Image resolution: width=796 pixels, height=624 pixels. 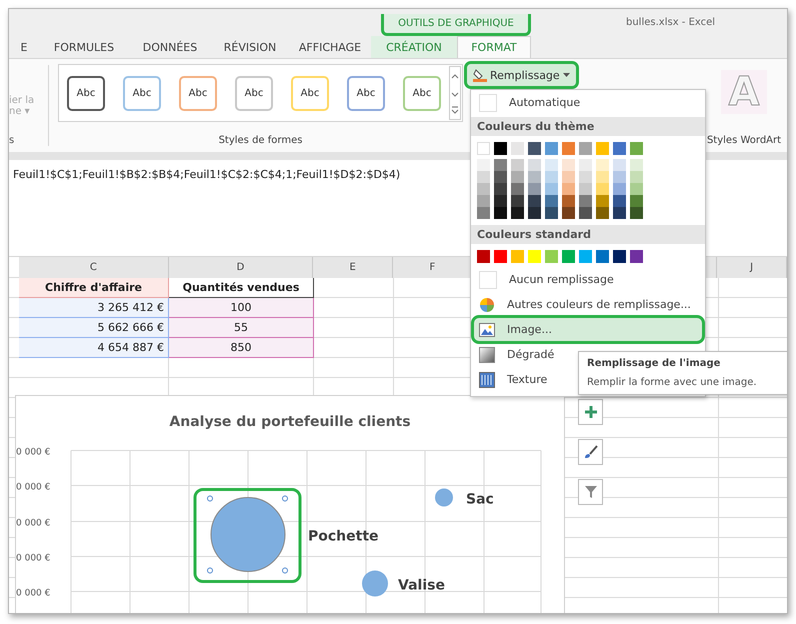 What do you see at coordinates (241, 348) in the screenshot?
I see `table-cell: 850` at bounding box center [241, 348].